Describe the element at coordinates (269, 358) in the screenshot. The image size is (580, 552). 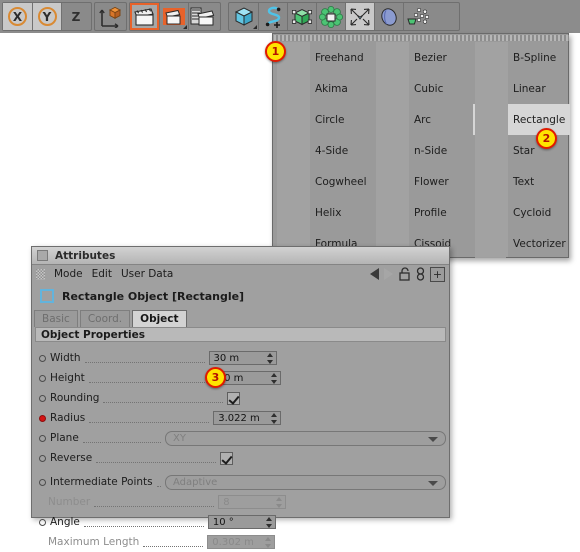
I see `width-stepper` at that location.